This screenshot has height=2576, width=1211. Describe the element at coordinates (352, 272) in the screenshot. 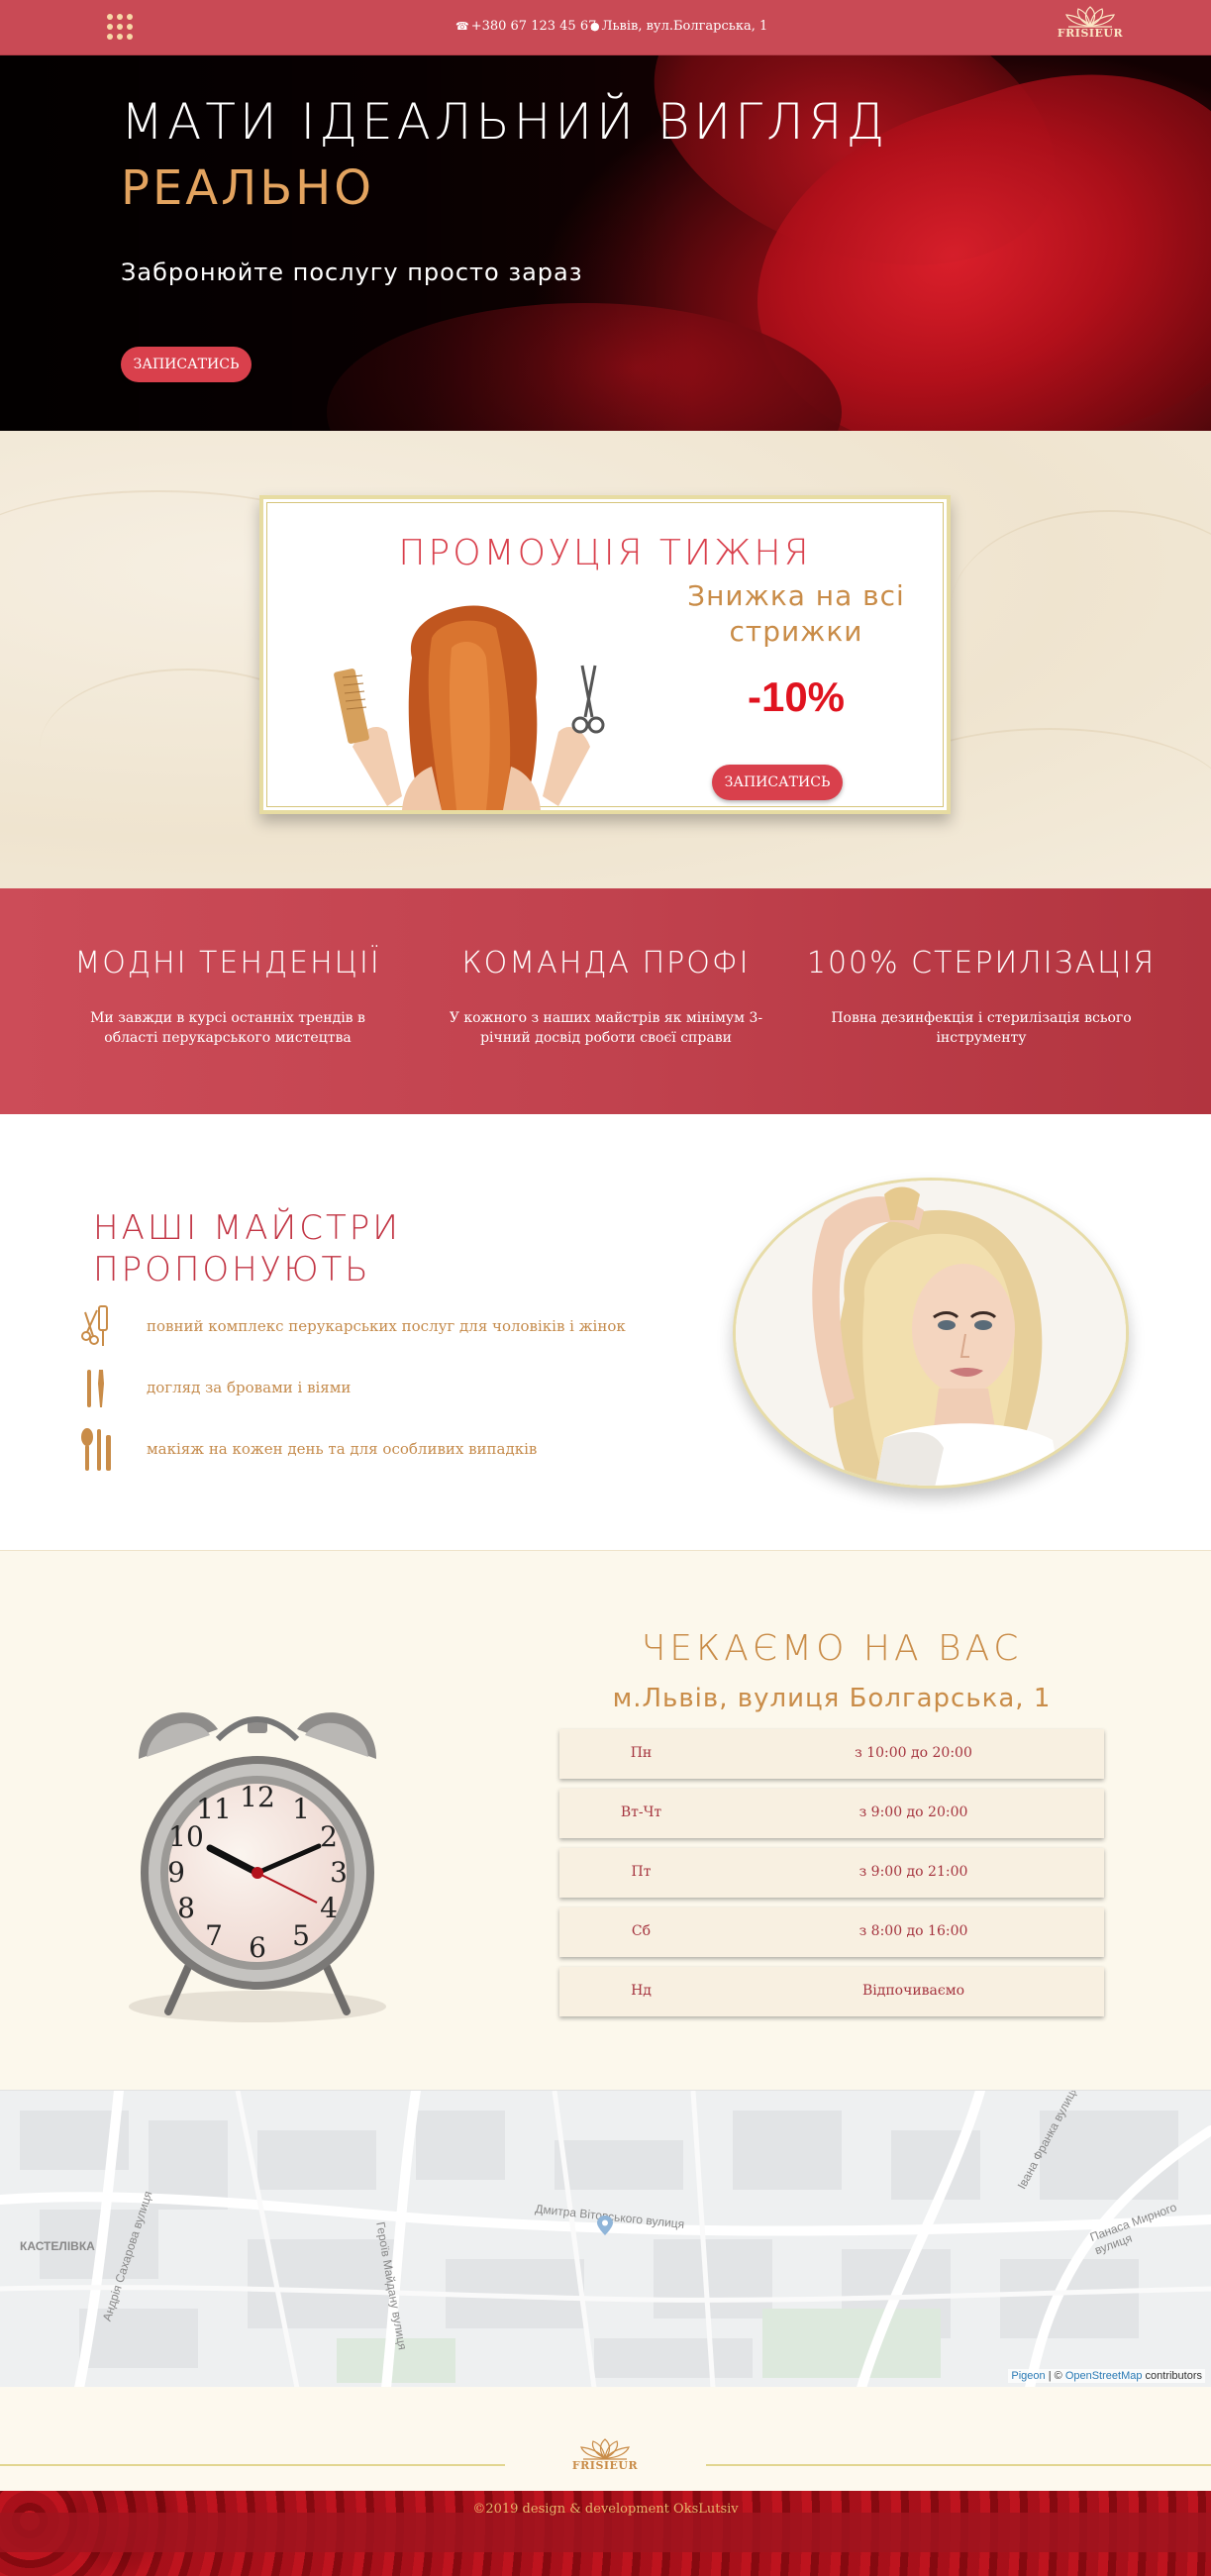

I see `hero-subtitle: Забронюйте послугу просто зараз` at that location.